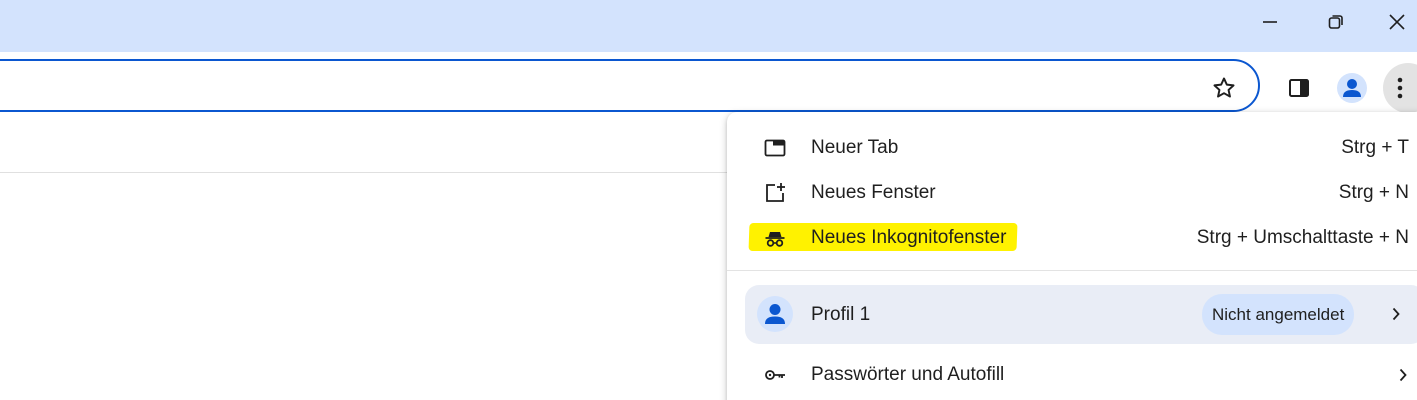 The height and width of the screenshot is (400, 1417). What do you see at coordinates (909, 237) in the screenshot?
I see `menu-item-label: Neues Inkognitofenster` at bounding box center [909, 237].